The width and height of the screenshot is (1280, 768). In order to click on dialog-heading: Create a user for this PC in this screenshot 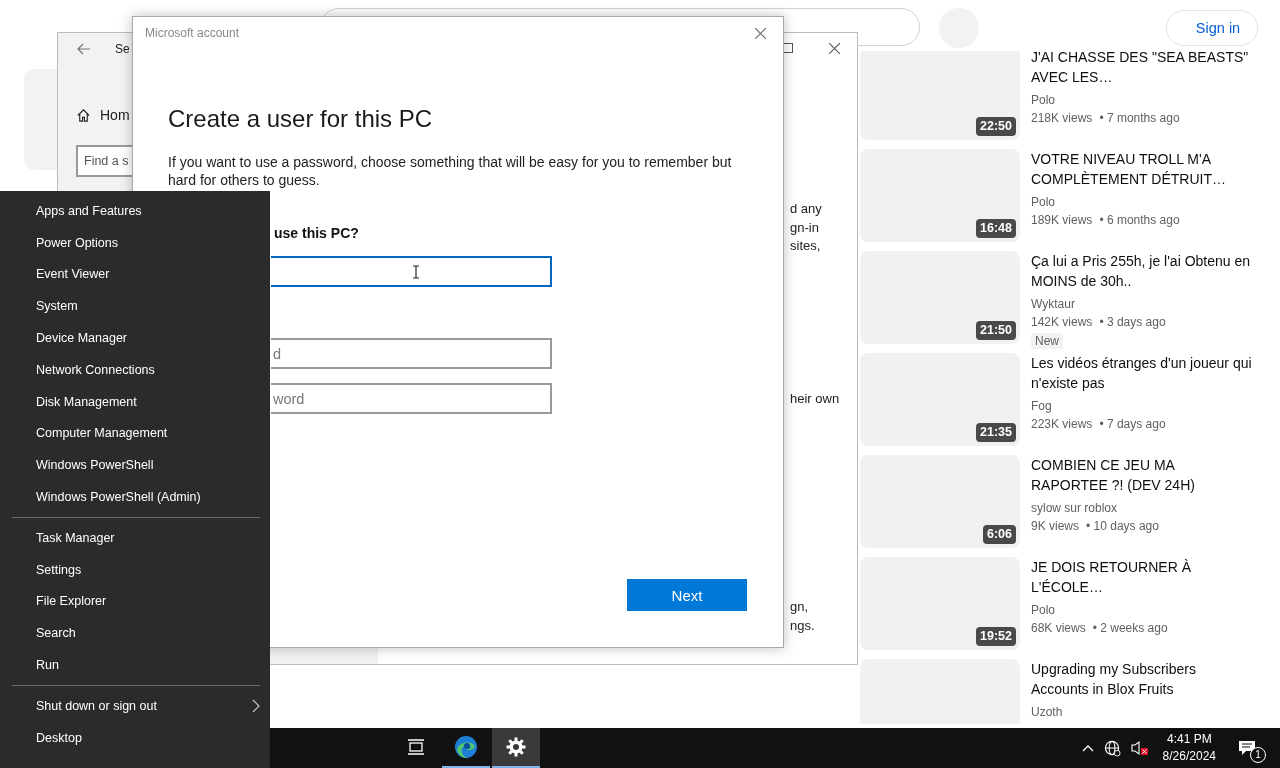, I will do `click(301, 119)`.